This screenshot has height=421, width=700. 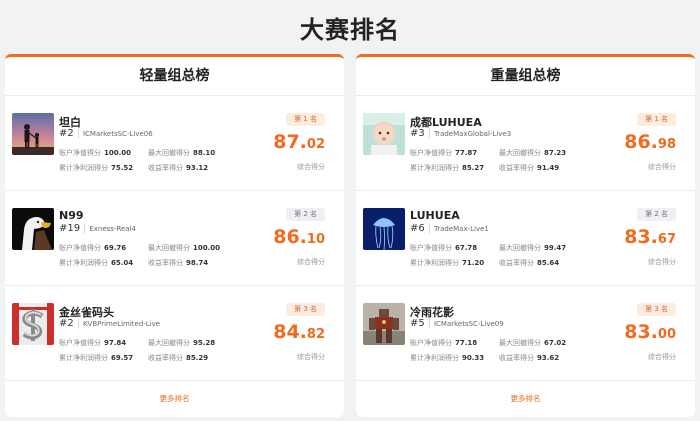 I want to click on entry-rank: #5, so click(x=417, y=323).